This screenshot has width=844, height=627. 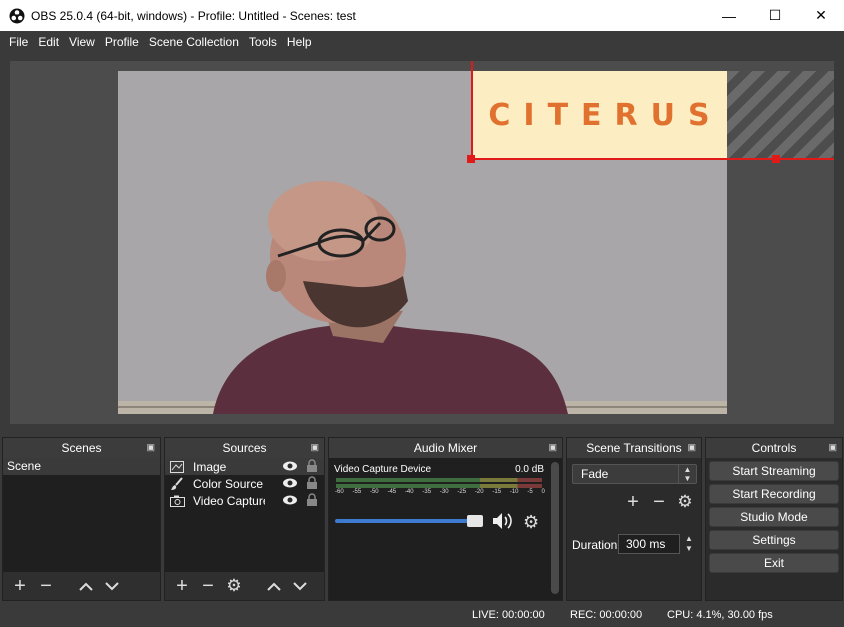 What do you see at coordinates (776, 159) in the screenshot?
I see `resize-handle-bottom-middle` at bounding box center [776, 159].